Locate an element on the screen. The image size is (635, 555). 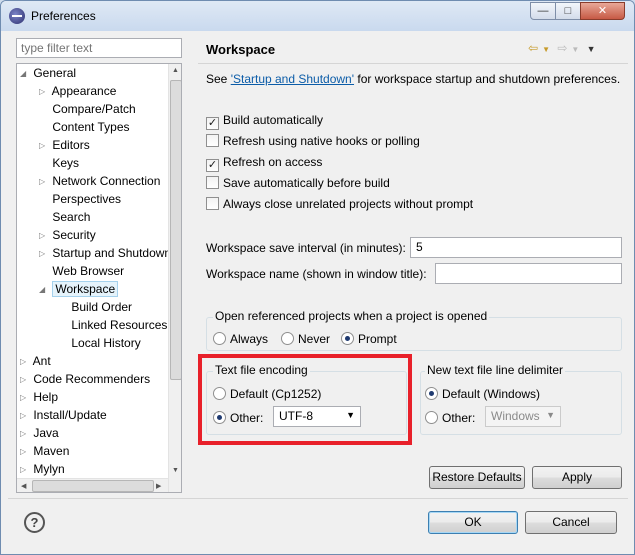
delimiter-select: Windows ▼ is located at coordinates (523, 416).